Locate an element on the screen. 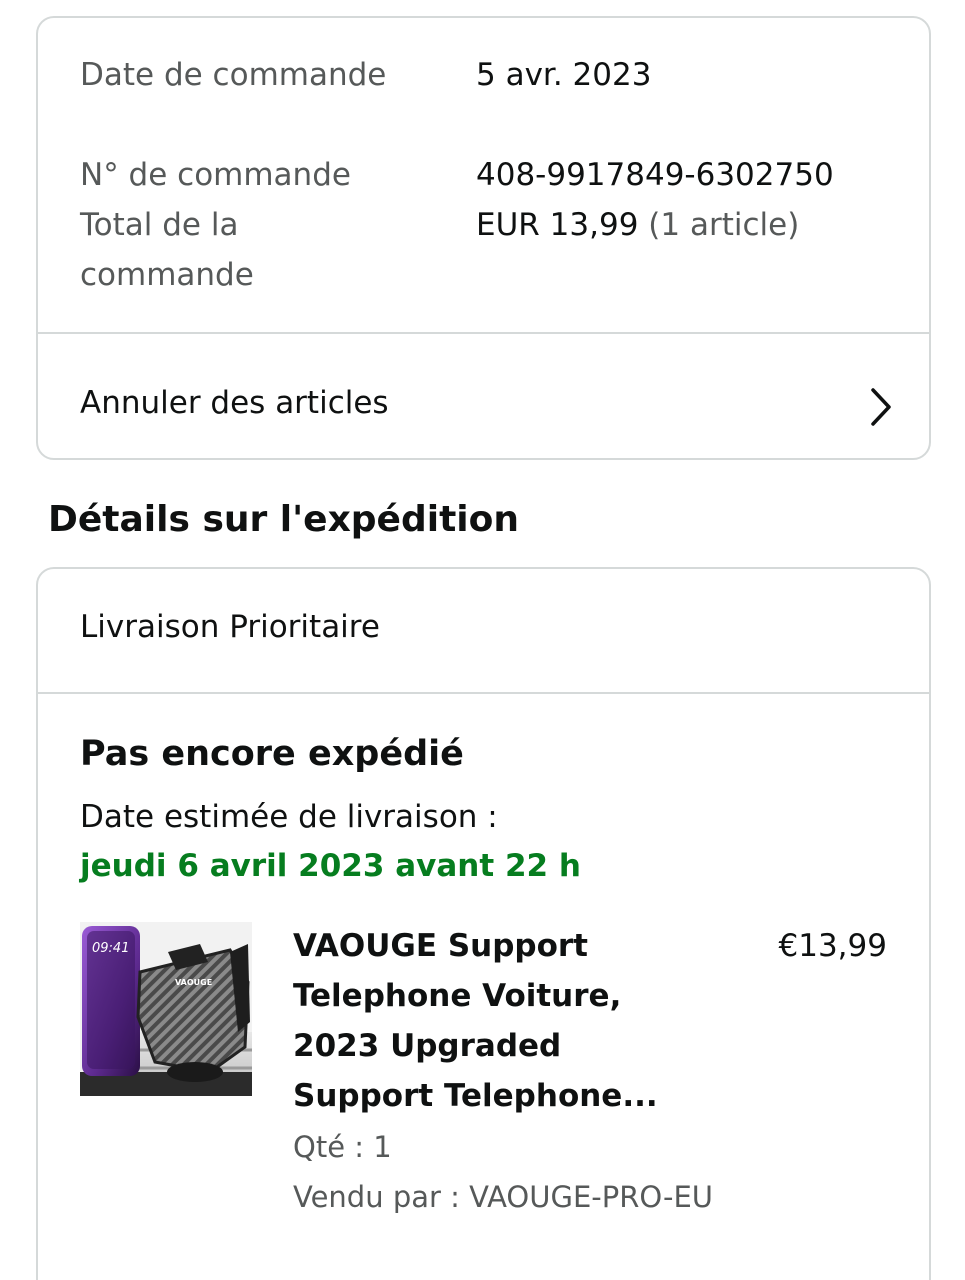 Image resolution: width=965 pixels, height=1280 pixels. order-total-value: EUR 13,99 is located at coordinates (557, 225).